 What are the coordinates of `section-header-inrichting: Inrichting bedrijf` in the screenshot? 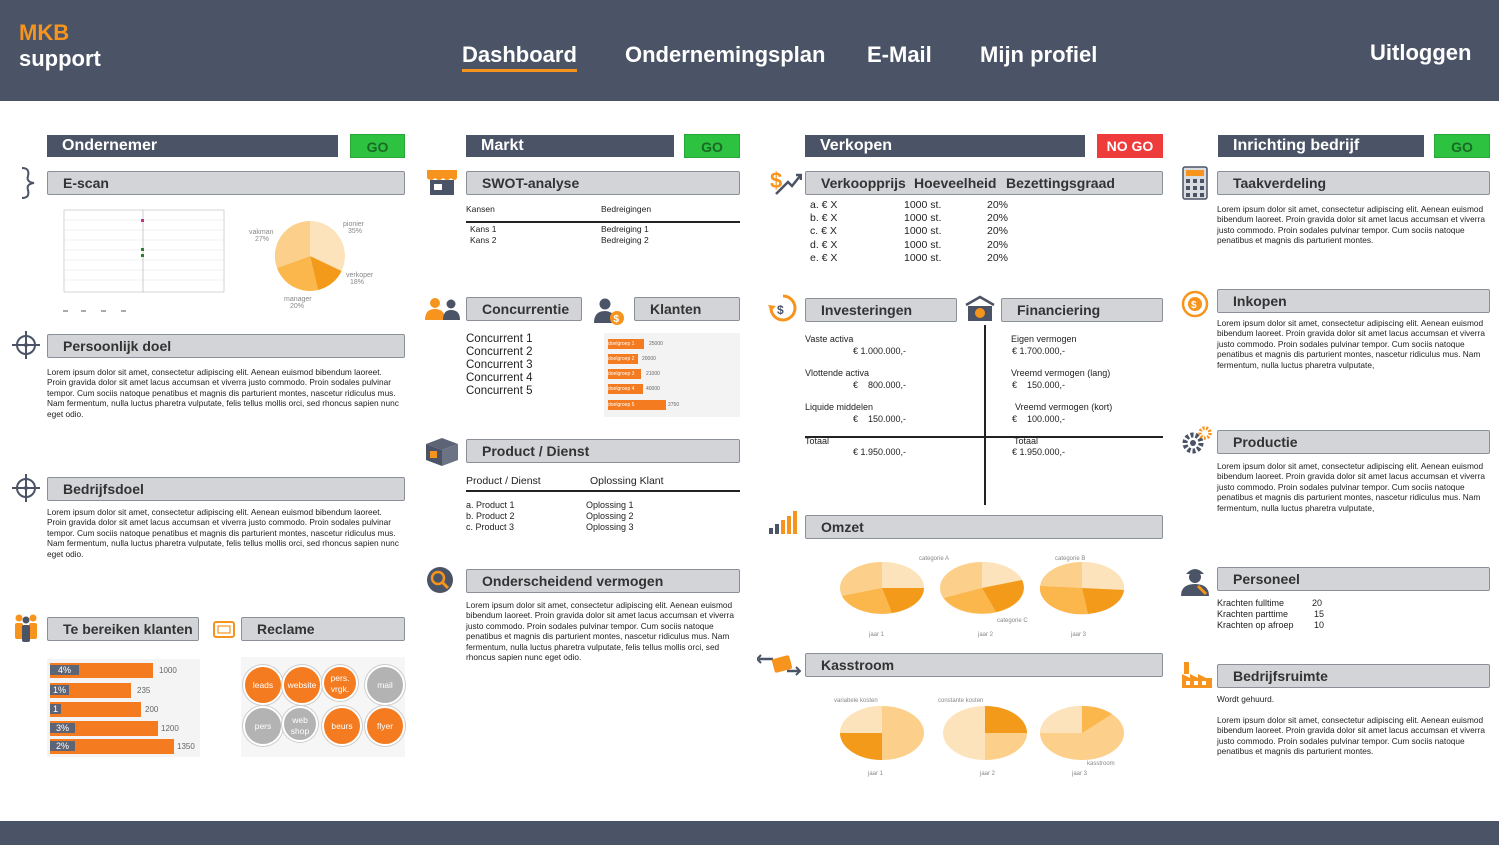 It's located at (1321, 146).